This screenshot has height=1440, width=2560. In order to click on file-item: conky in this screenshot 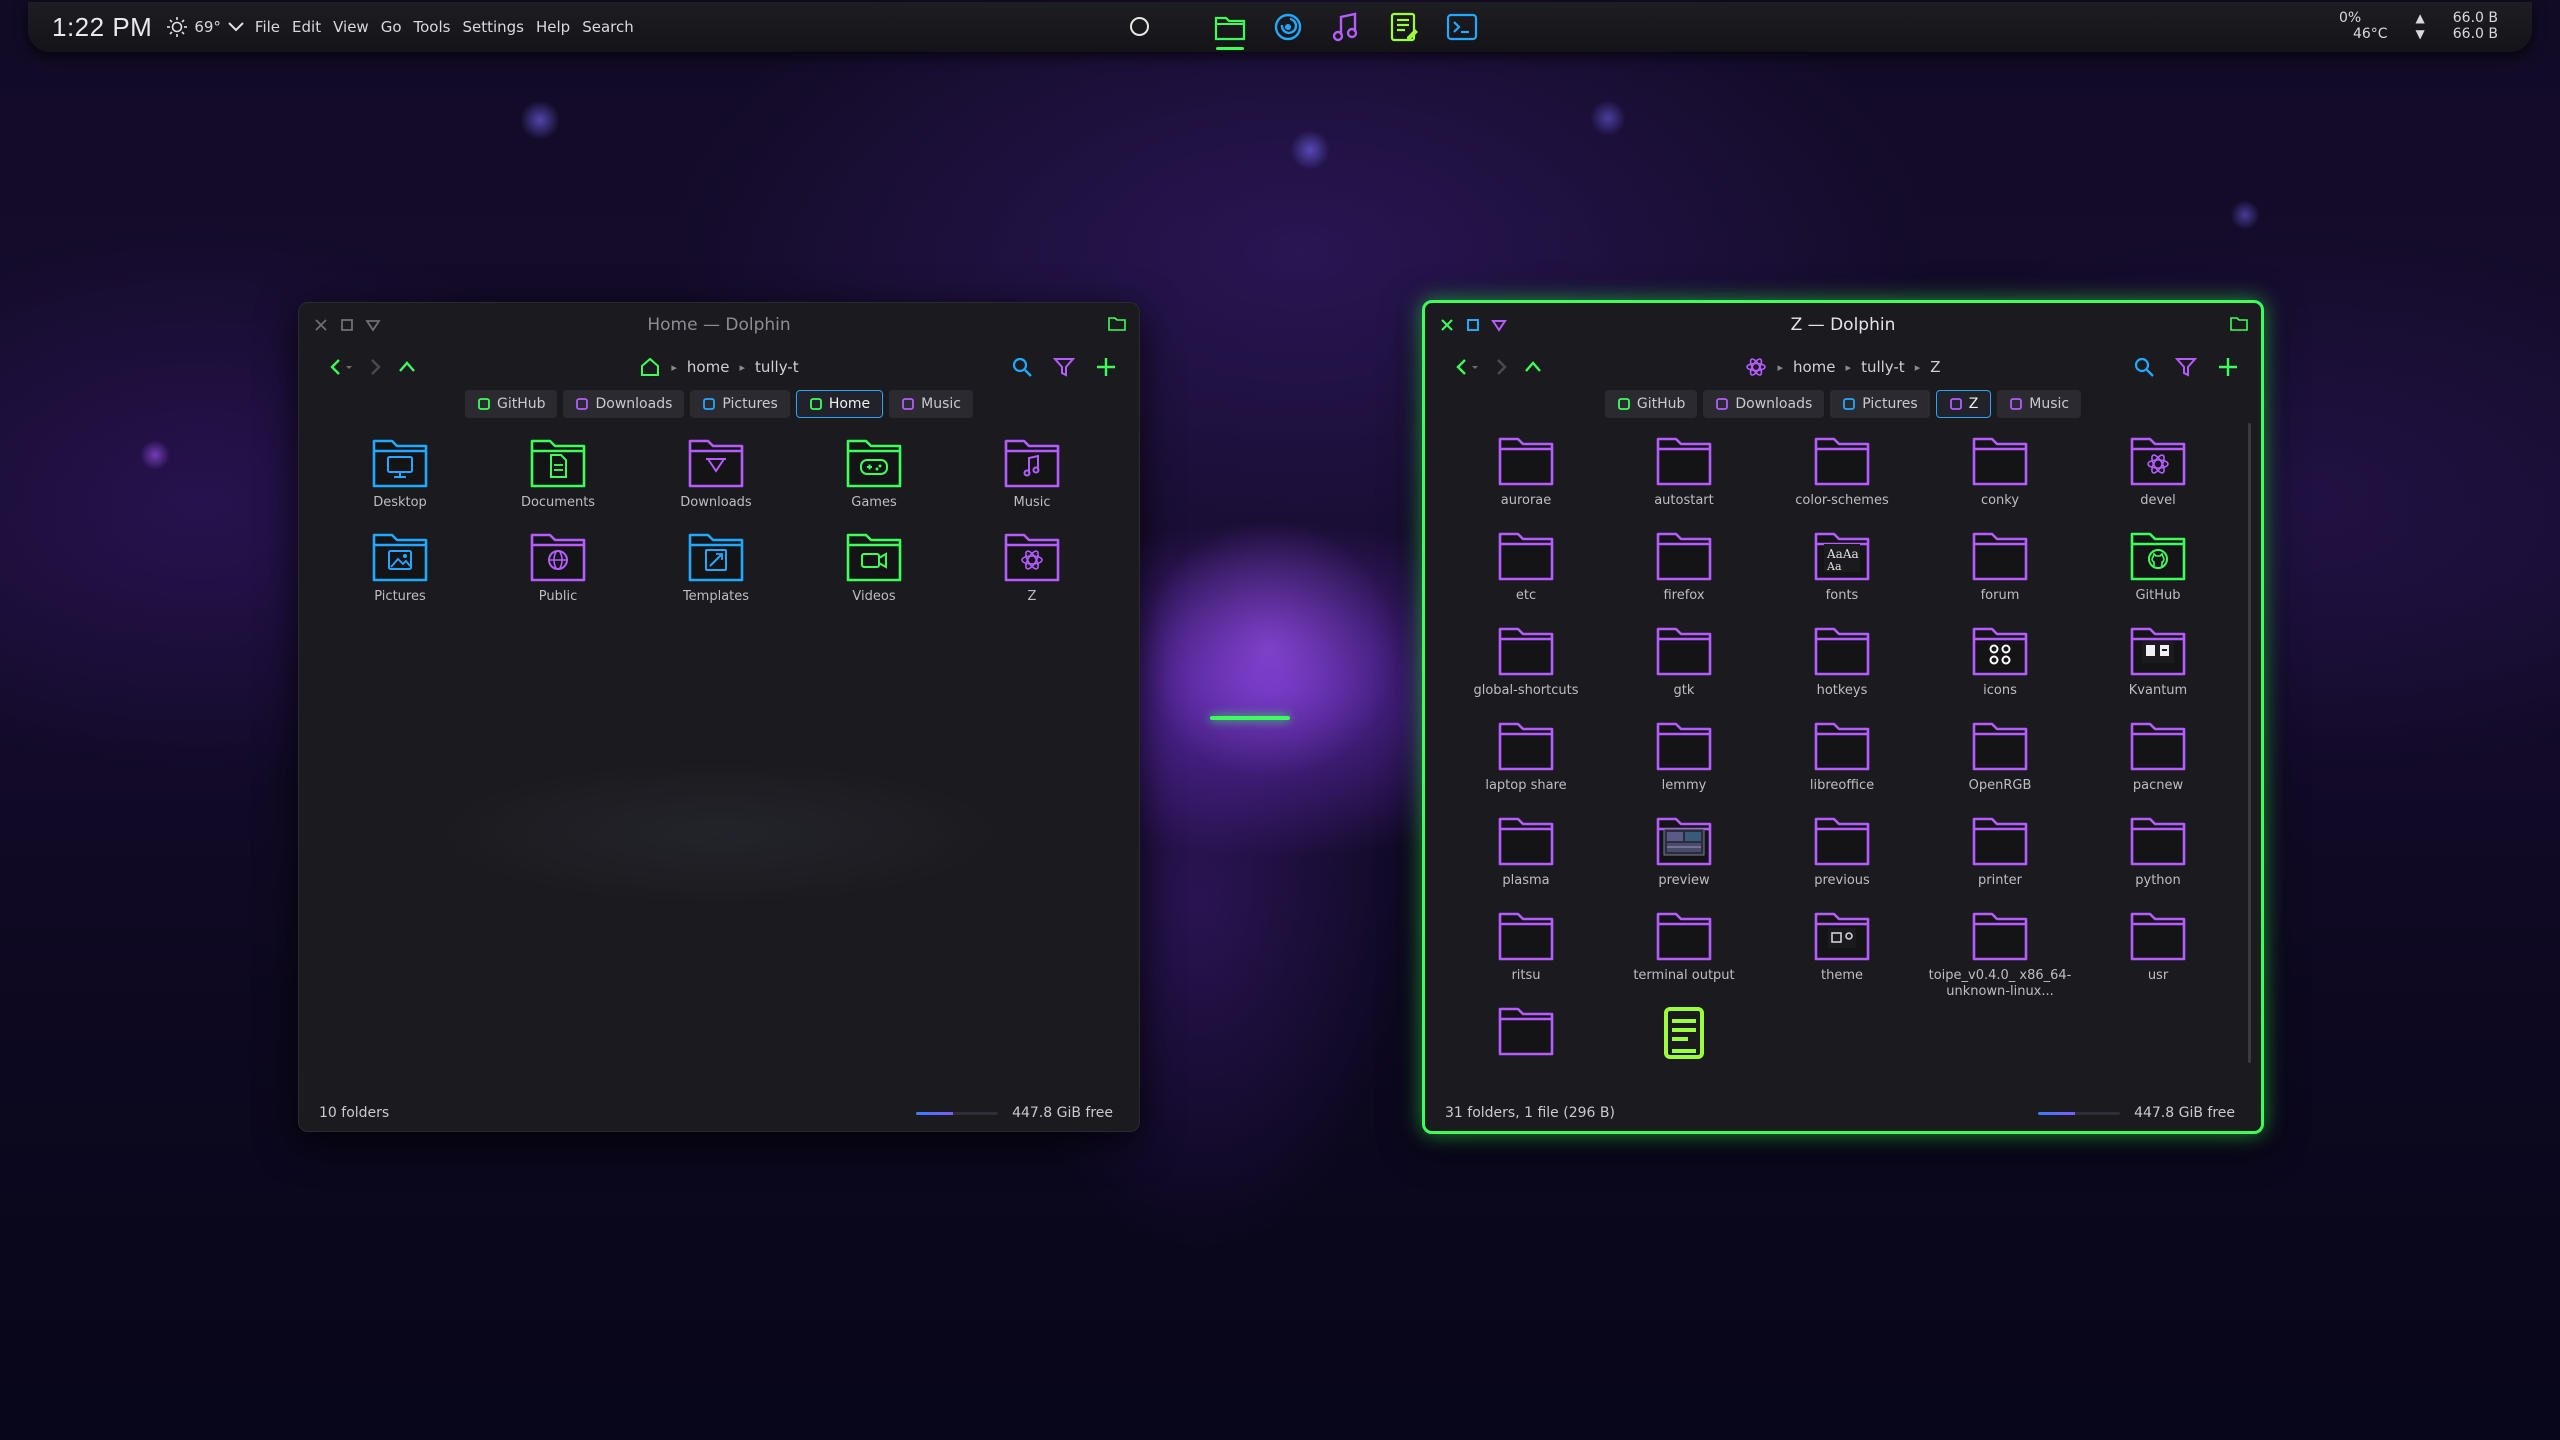, I will do `click(2000, 480)`.